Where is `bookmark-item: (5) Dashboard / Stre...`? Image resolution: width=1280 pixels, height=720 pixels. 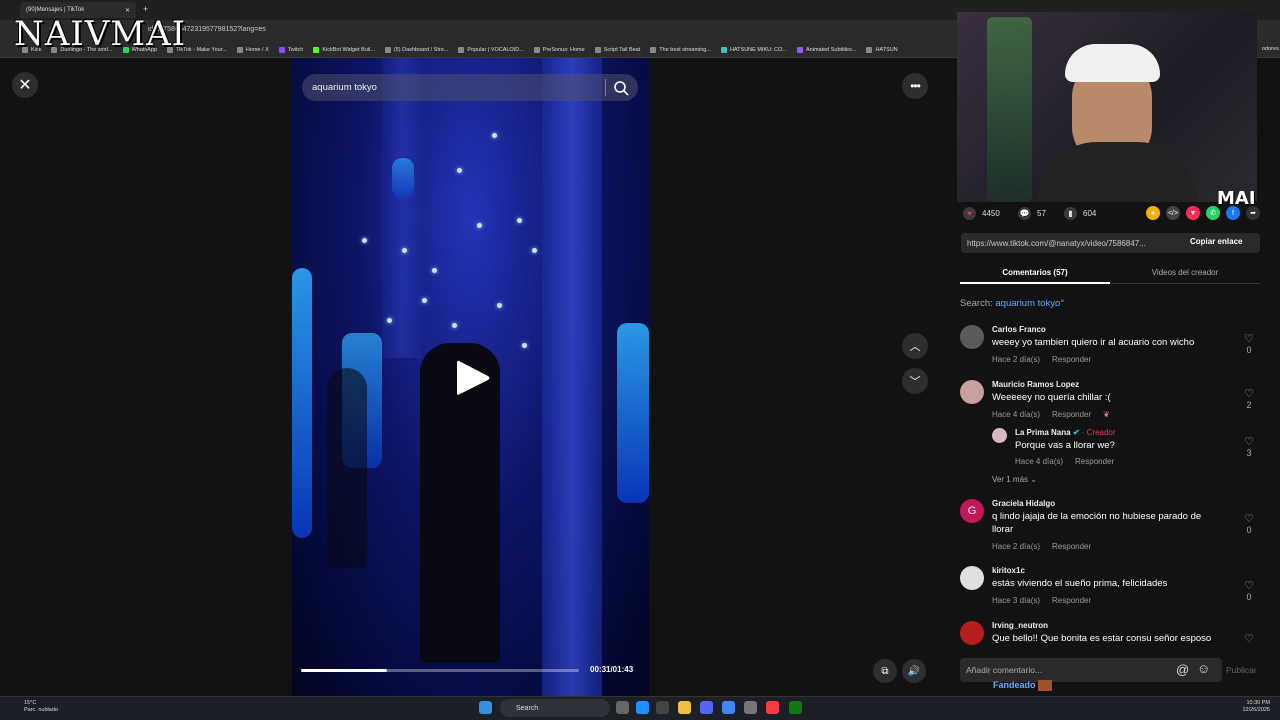 bookmark-item: (5) Dashboard / Stre... is located at coordinates (416, 49).